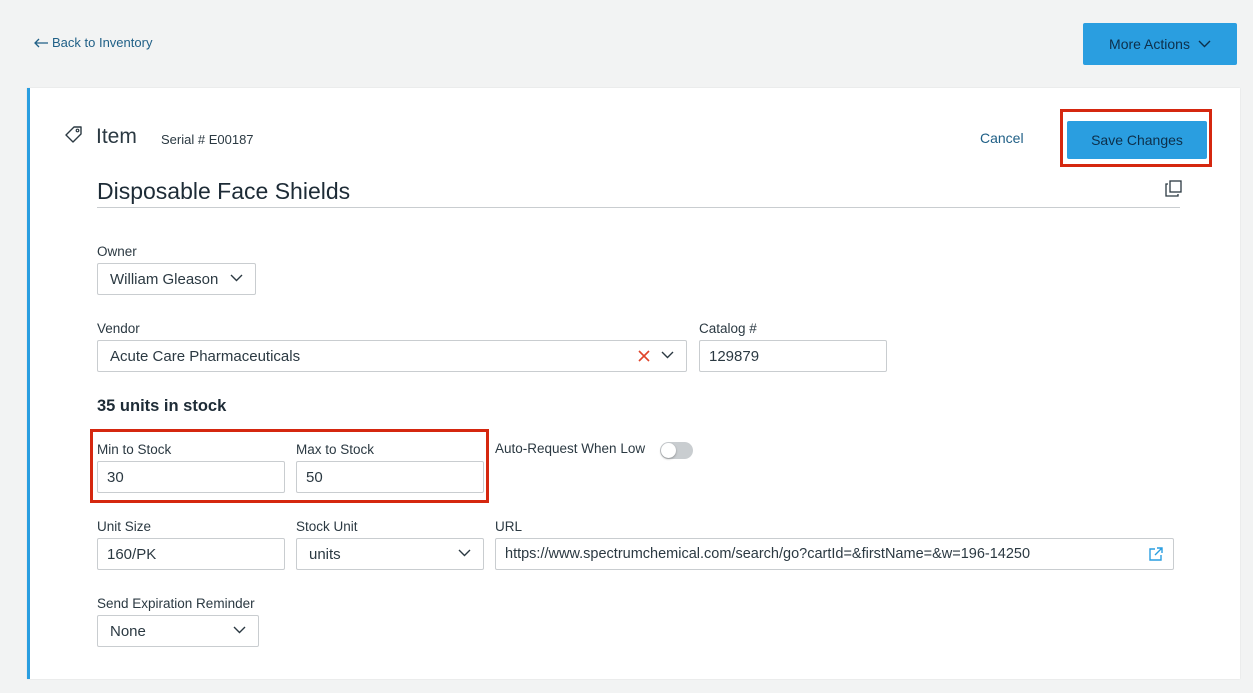  Describe the element at coordinates (728, 328) in the screenshot. I see `catalog-label: Catalog #` at that location.